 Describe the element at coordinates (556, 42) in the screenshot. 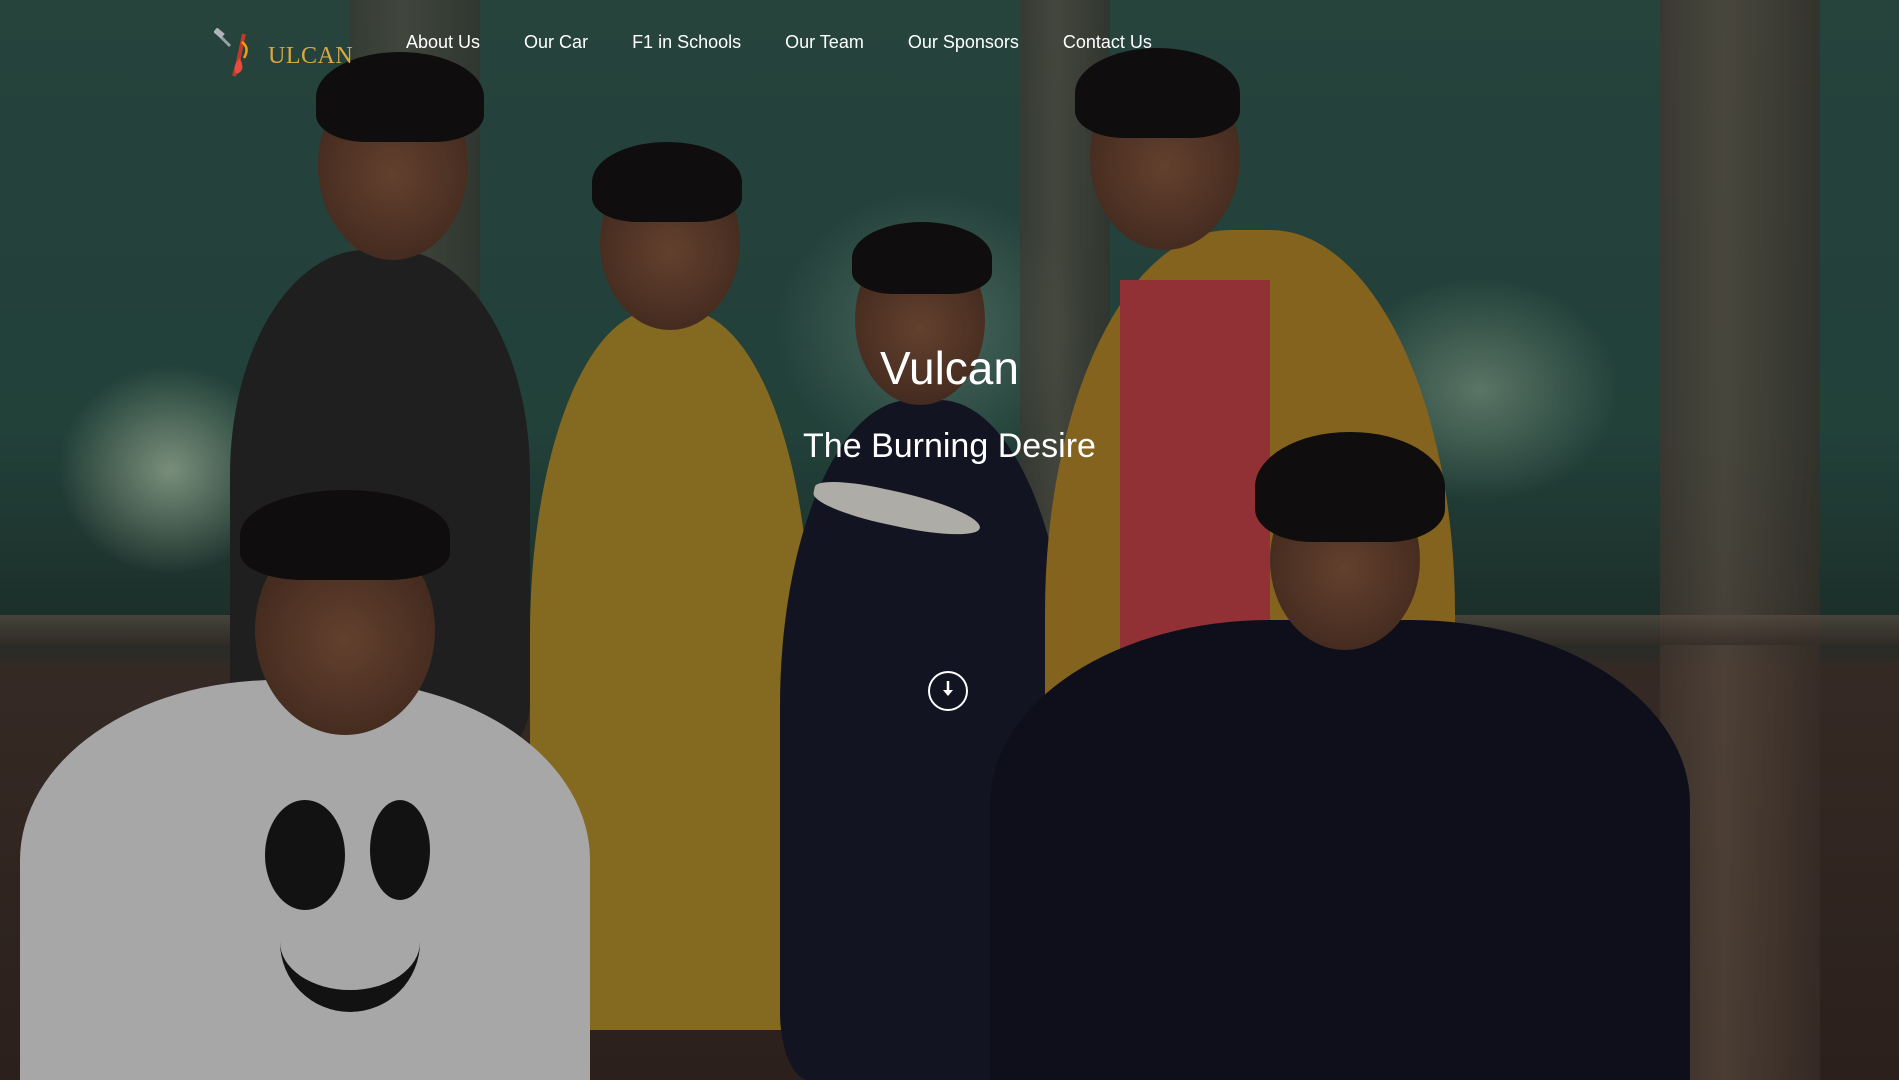

I see `nav-item-our-car: Our Car` at that location.